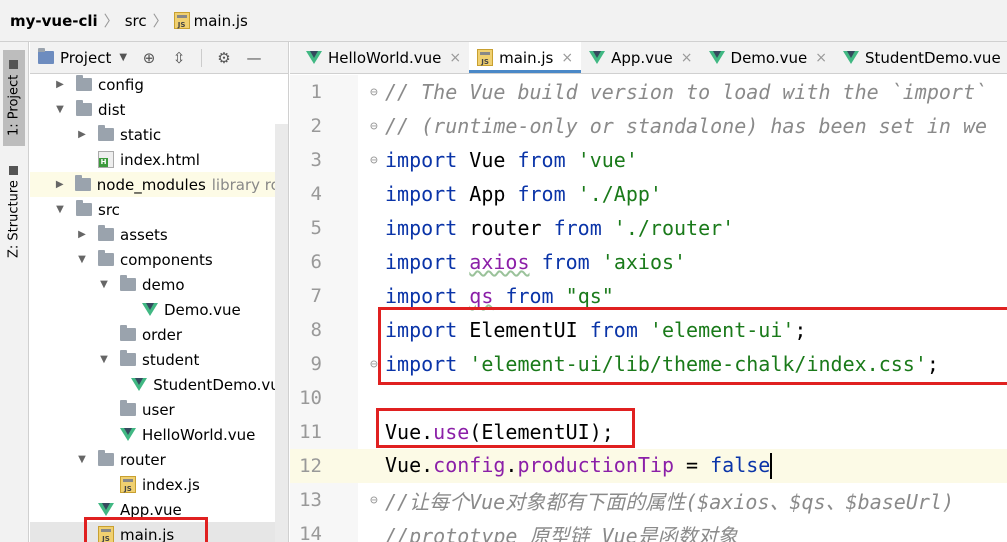 The width and height of the screenshot is (1007, 542). What do you see at coordinates (159, 309) in the screenshot?
I see `tree-item: Demo.vue` at bounding box center [159, 309].